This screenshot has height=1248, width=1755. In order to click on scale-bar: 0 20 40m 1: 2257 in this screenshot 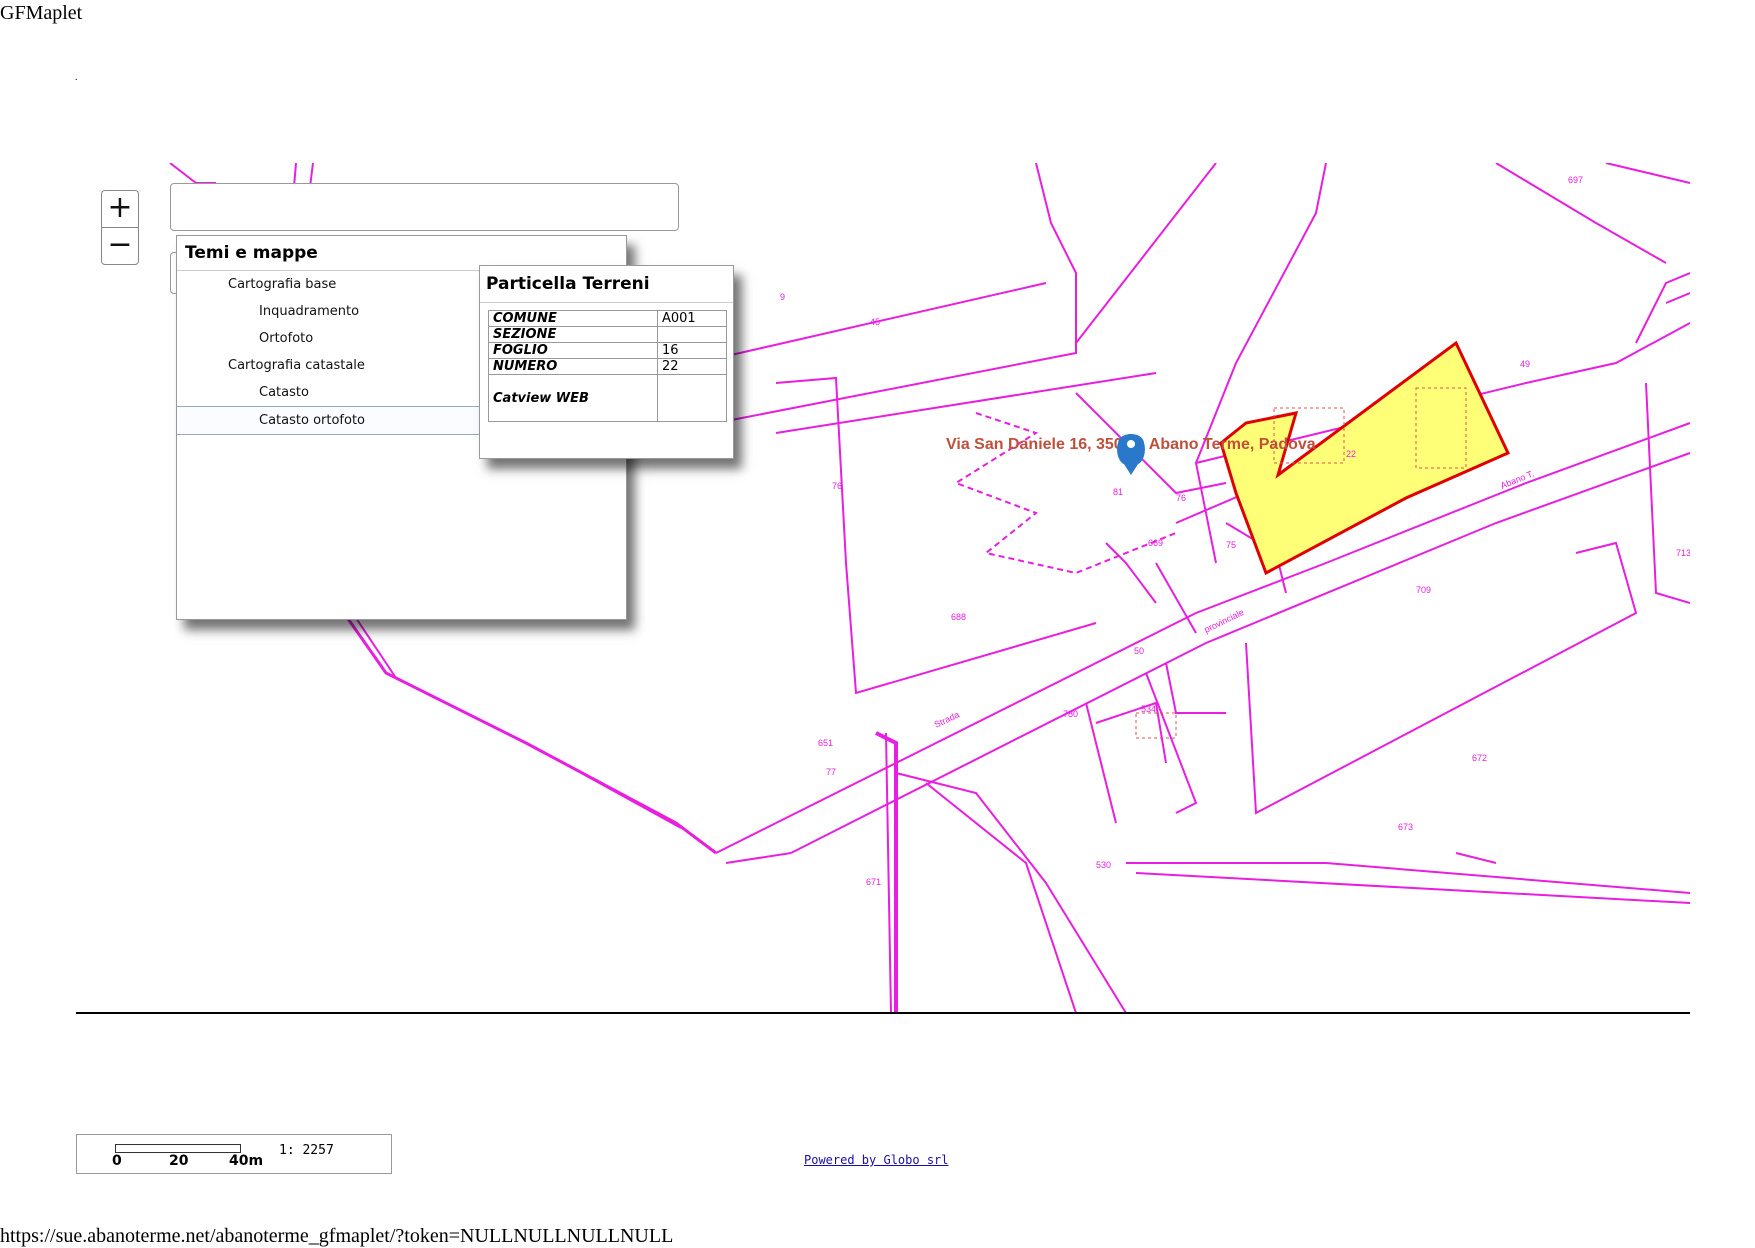, I will do `click(234, 1154)`.